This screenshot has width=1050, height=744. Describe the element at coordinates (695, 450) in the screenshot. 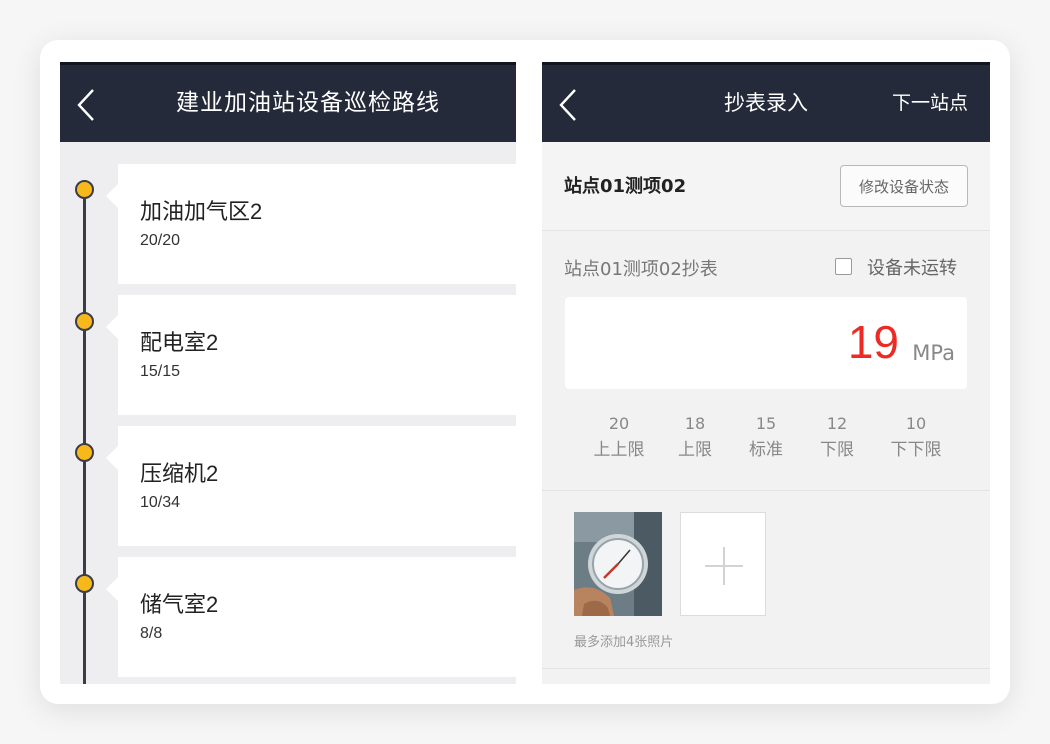

I see `limit-label: 上限` at that location.